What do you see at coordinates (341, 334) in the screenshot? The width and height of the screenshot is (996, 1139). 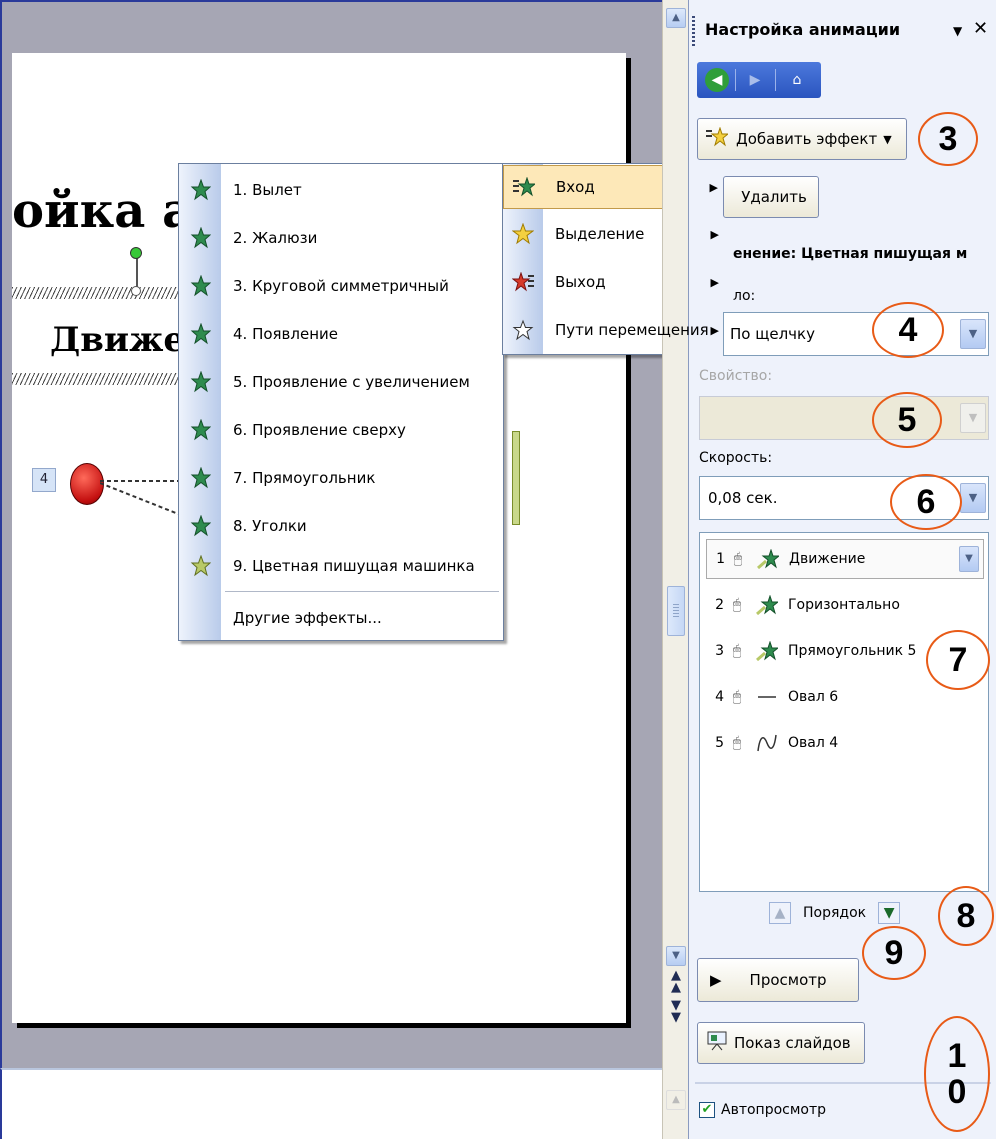 I see `menu-item-appear: 4. Появление` at bounding box center [341, 334].